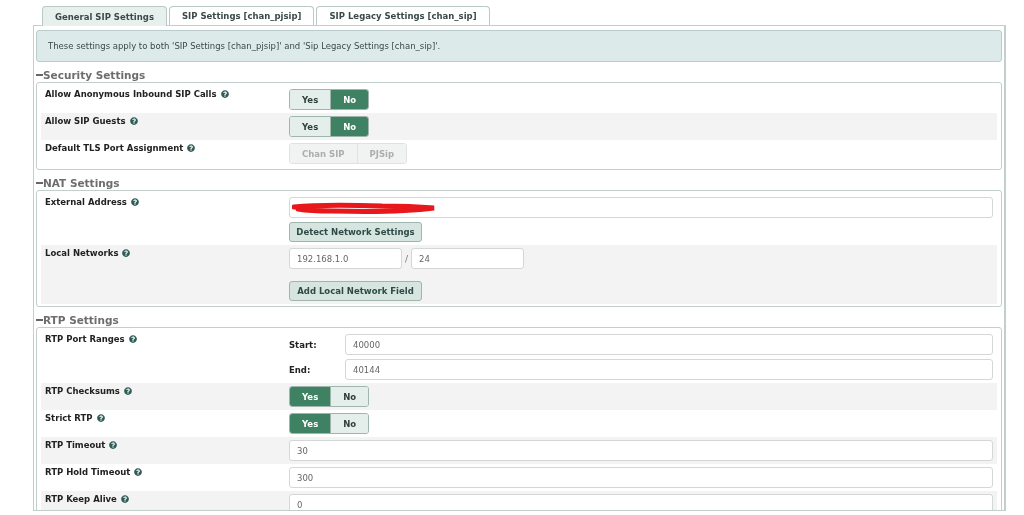 This screenshot has width=1024, height=515. Describe the element at coordinates (468, 258) in the screenshot. I see `netmask-field: 24` at that location.